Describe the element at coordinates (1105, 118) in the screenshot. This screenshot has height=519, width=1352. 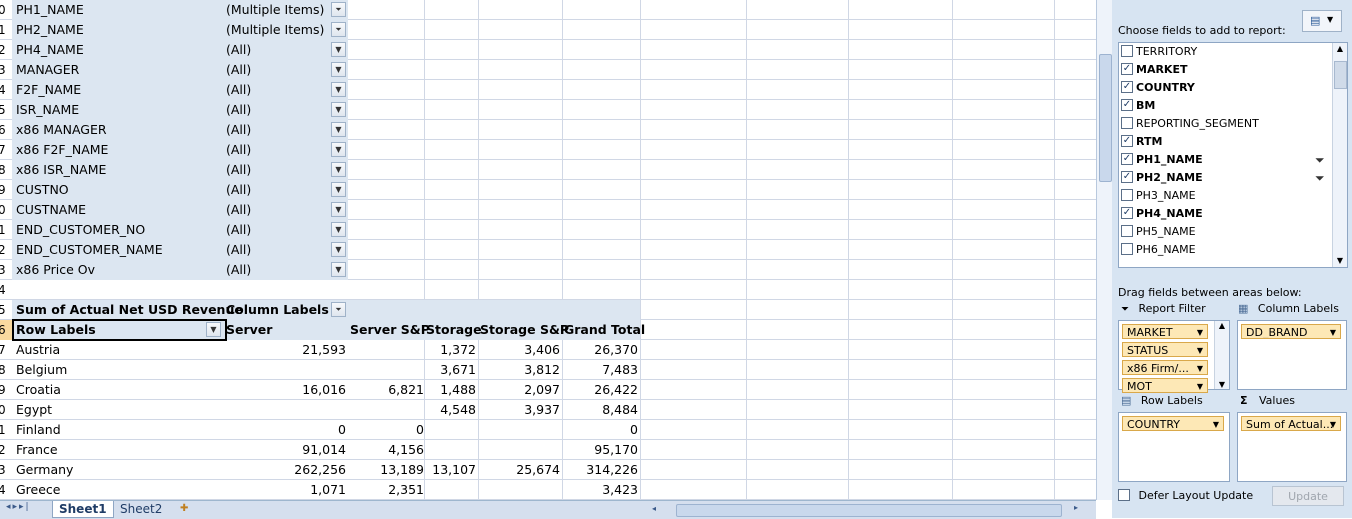
I see `scroll-thumb` at that location.